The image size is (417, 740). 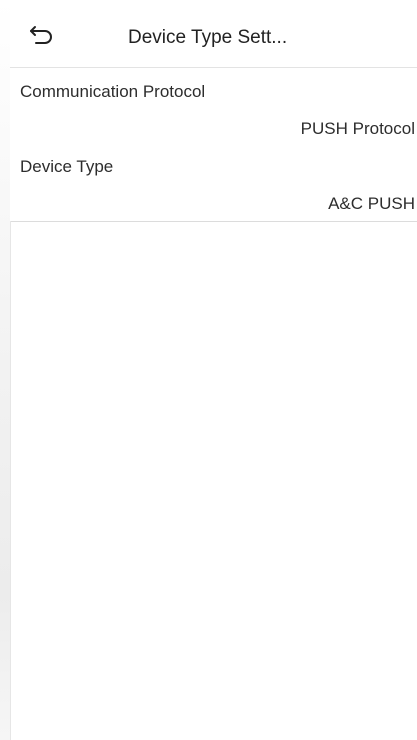 What do you see at coordinates (213, 109) in the screenshot?
I see `setting-row-communication-protocol: Communication Protocol PUSH Protocol` at bounding box center [213, 109].